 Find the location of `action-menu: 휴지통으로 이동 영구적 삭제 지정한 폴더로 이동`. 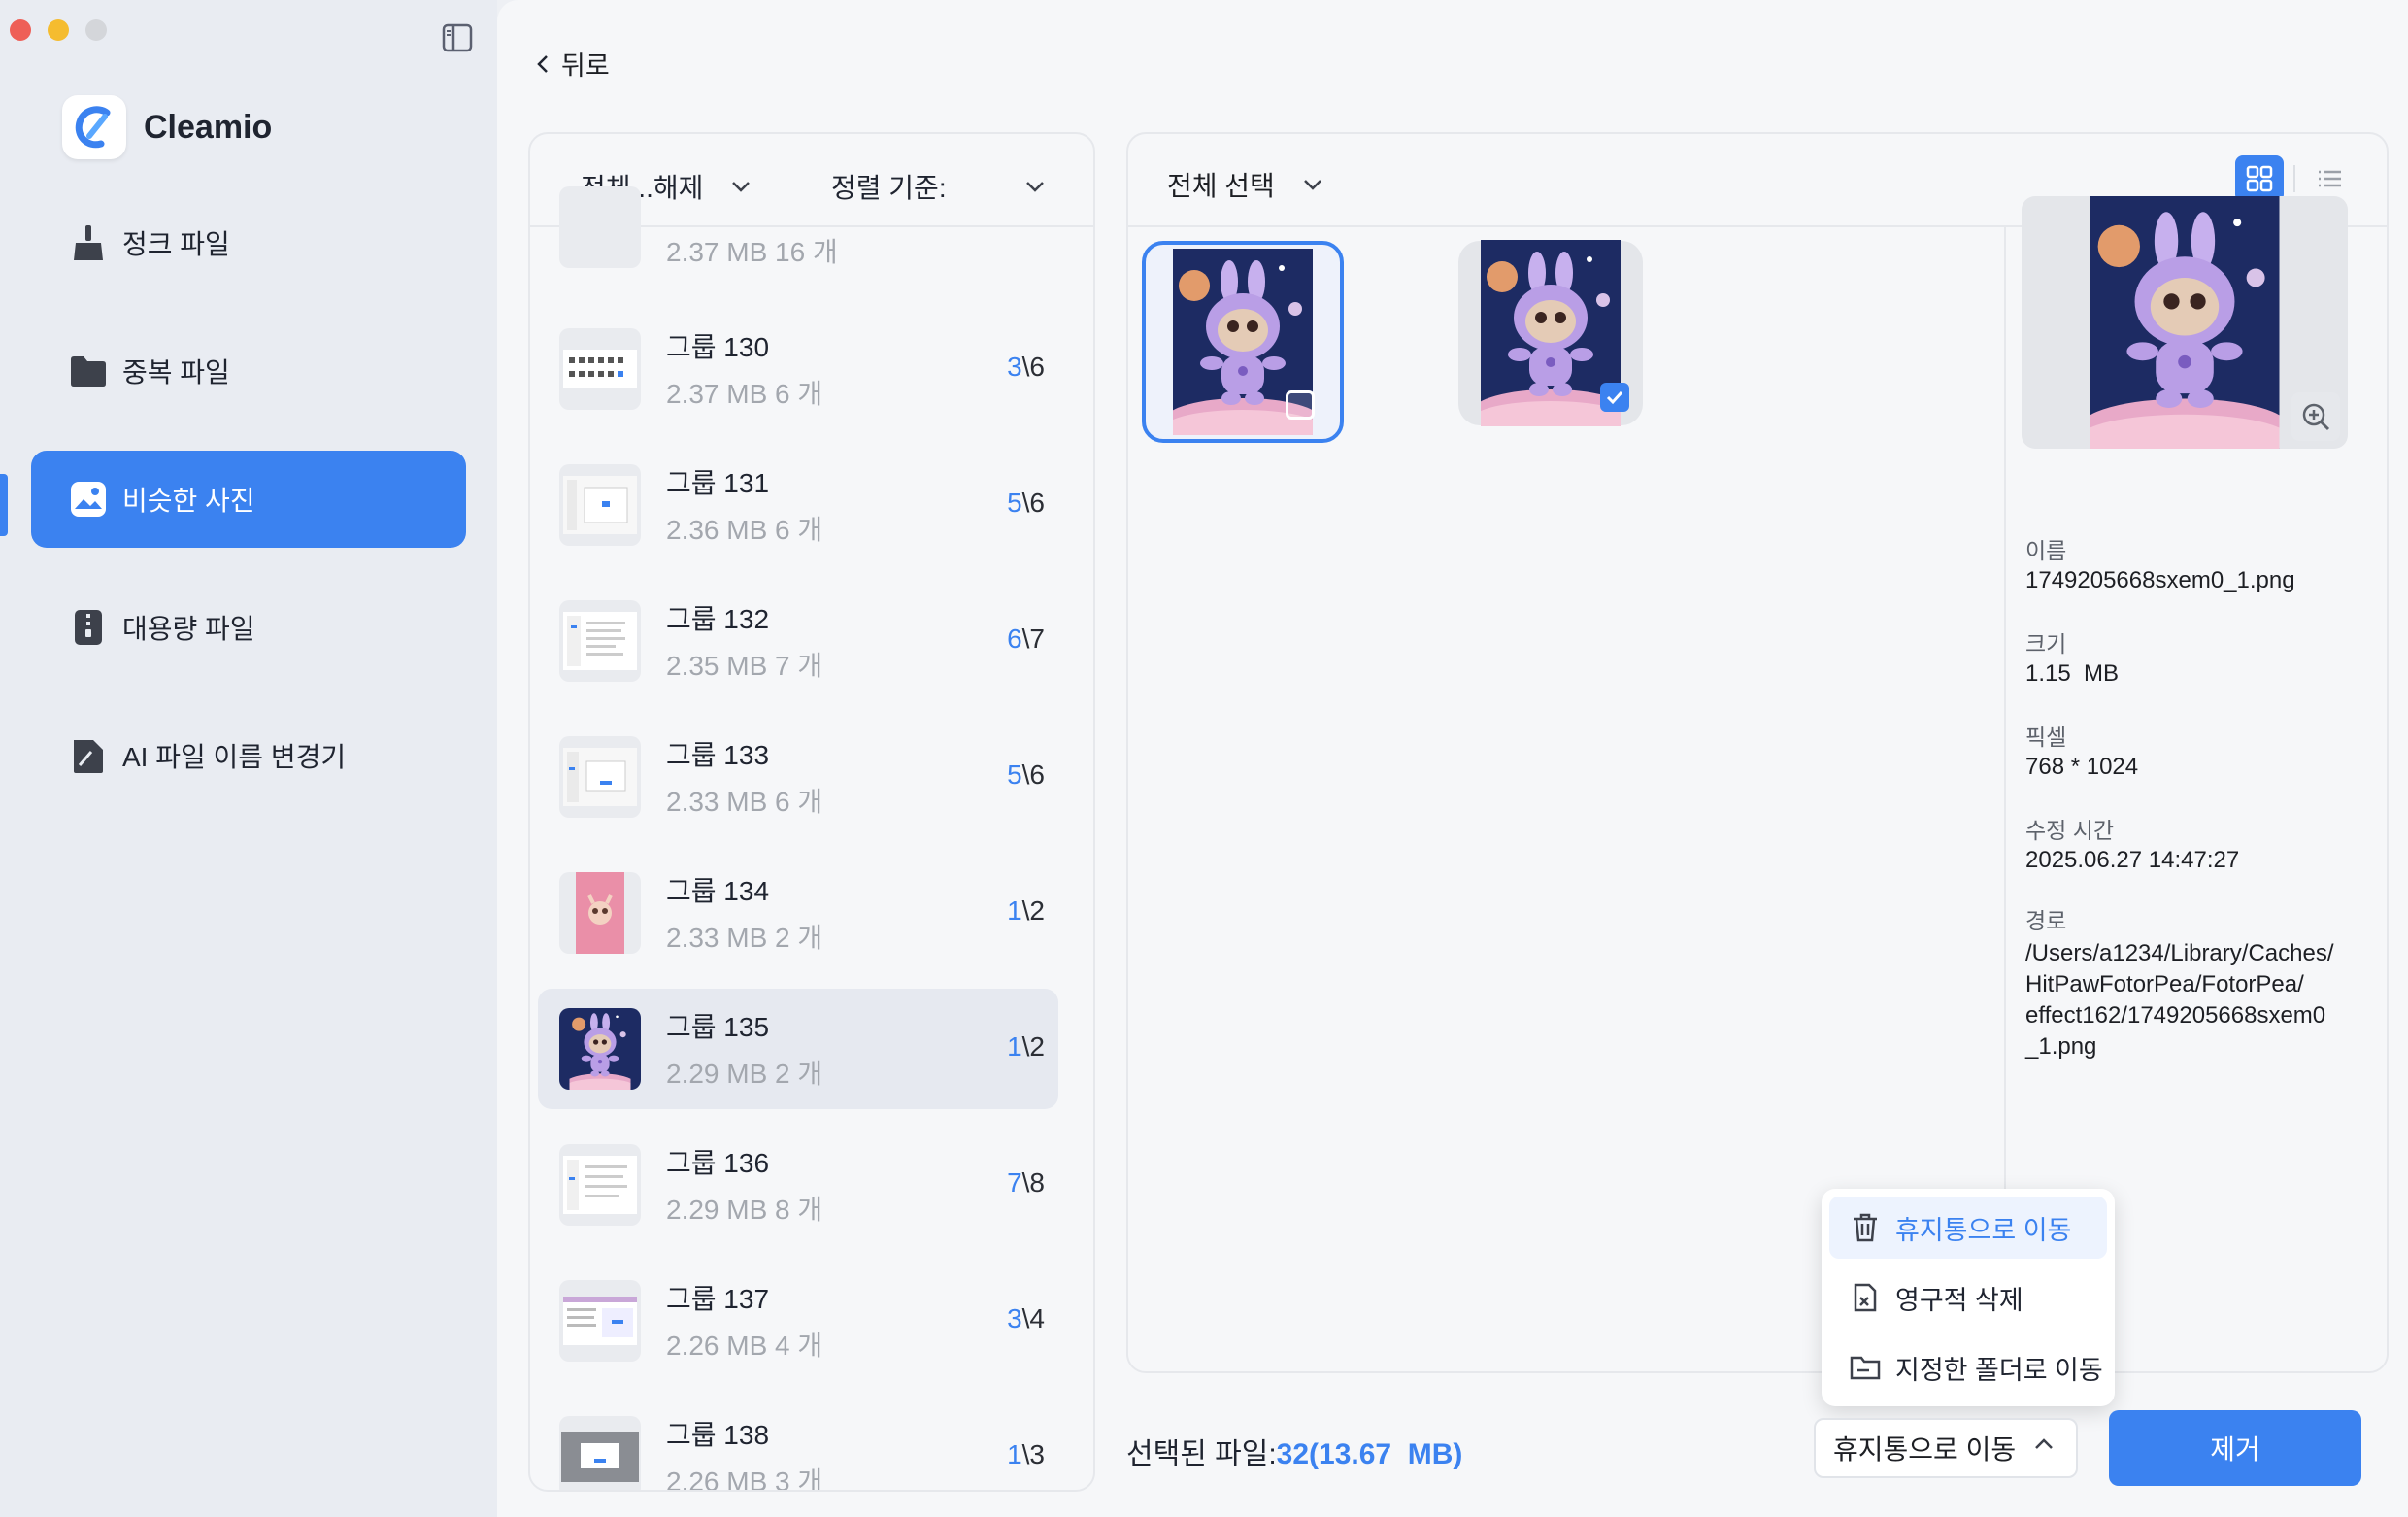

action-menu: 휴지통으로 이동 영구적 삭제 지정한 폴더로 이동 is located at coordinates (1968, 1298).